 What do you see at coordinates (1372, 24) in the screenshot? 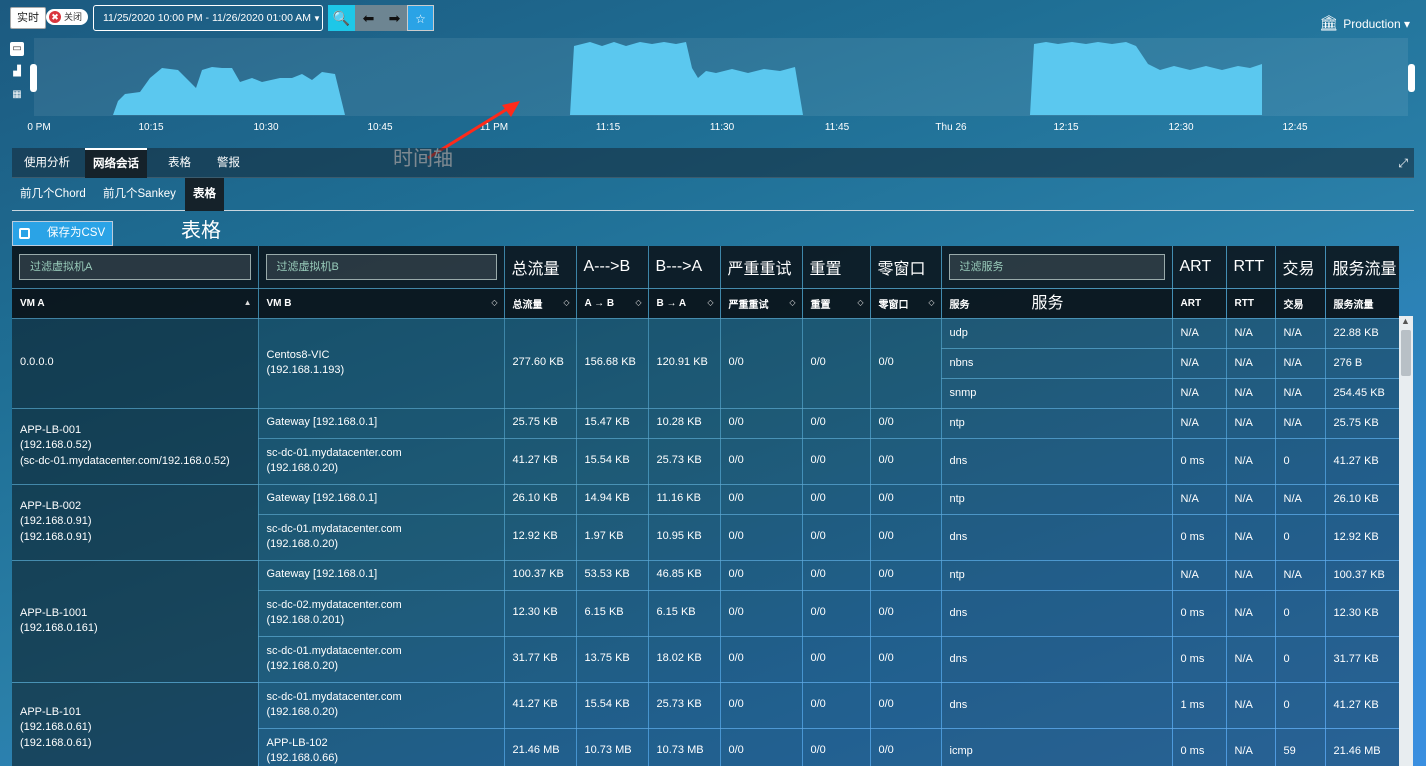
I see `production-label: Production` at bounding box center [1372, 24].